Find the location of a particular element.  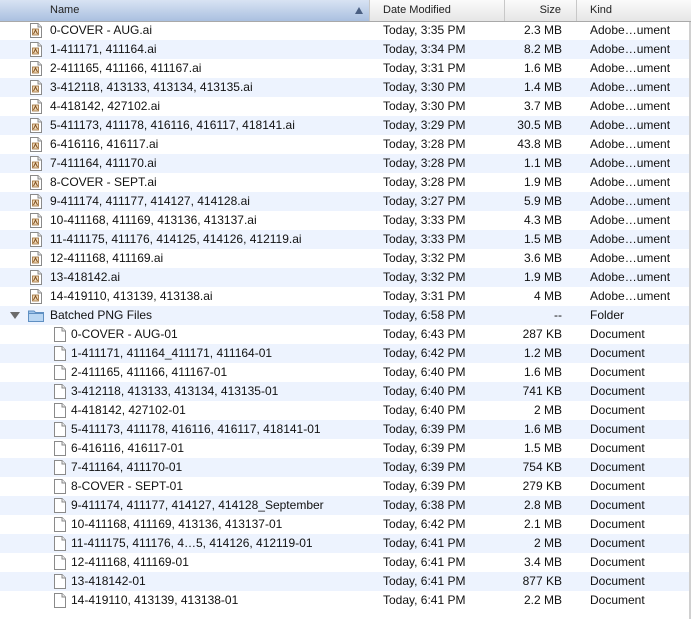

date-modified: Today, 3:28 PM is located at coordinates (424, 144).